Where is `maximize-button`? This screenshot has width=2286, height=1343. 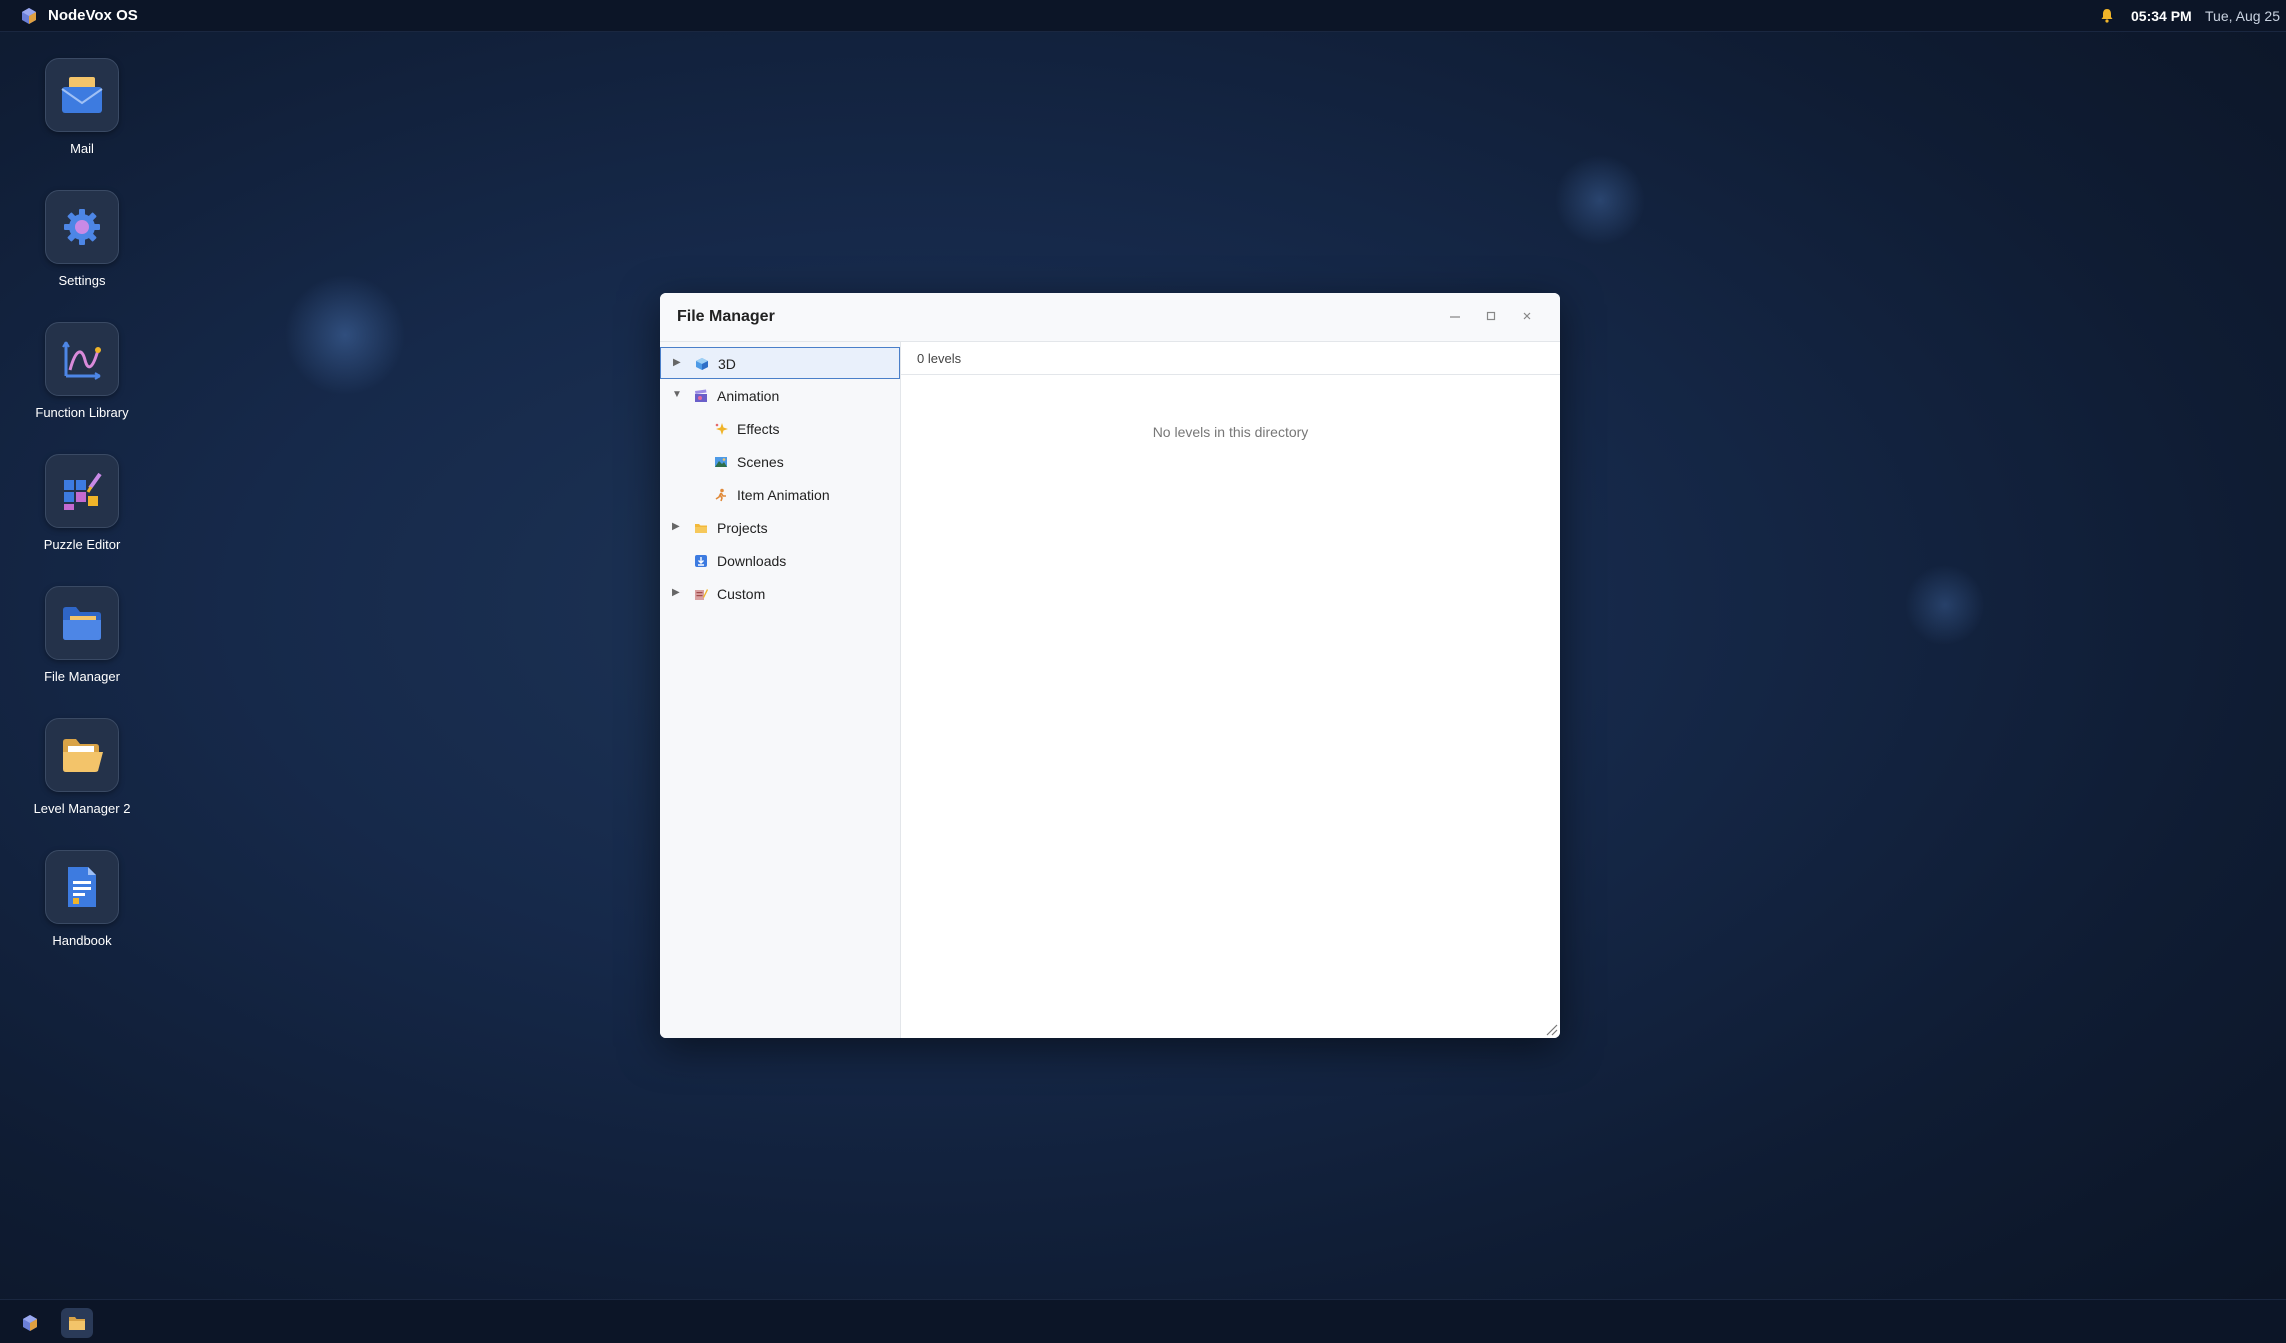
maximize-button is located at coordinates (1491, 317).